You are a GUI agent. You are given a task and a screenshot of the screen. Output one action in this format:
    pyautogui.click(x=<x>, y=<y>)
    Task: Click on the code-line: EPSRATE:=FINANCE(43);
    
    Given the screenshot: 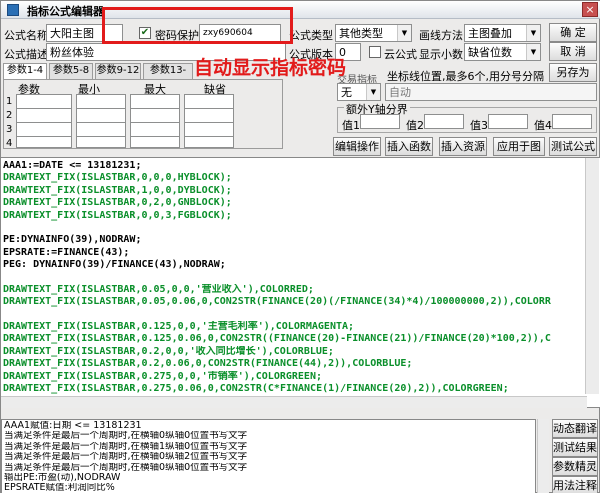 What is the action you would take?
    pyautogui.click(x=66, y=252)
    